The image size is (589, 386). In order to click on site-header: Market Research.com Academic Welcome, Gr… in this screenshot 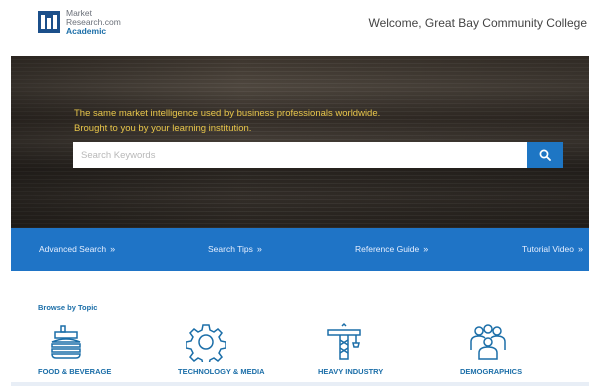, I will do `click(294, 28)`.